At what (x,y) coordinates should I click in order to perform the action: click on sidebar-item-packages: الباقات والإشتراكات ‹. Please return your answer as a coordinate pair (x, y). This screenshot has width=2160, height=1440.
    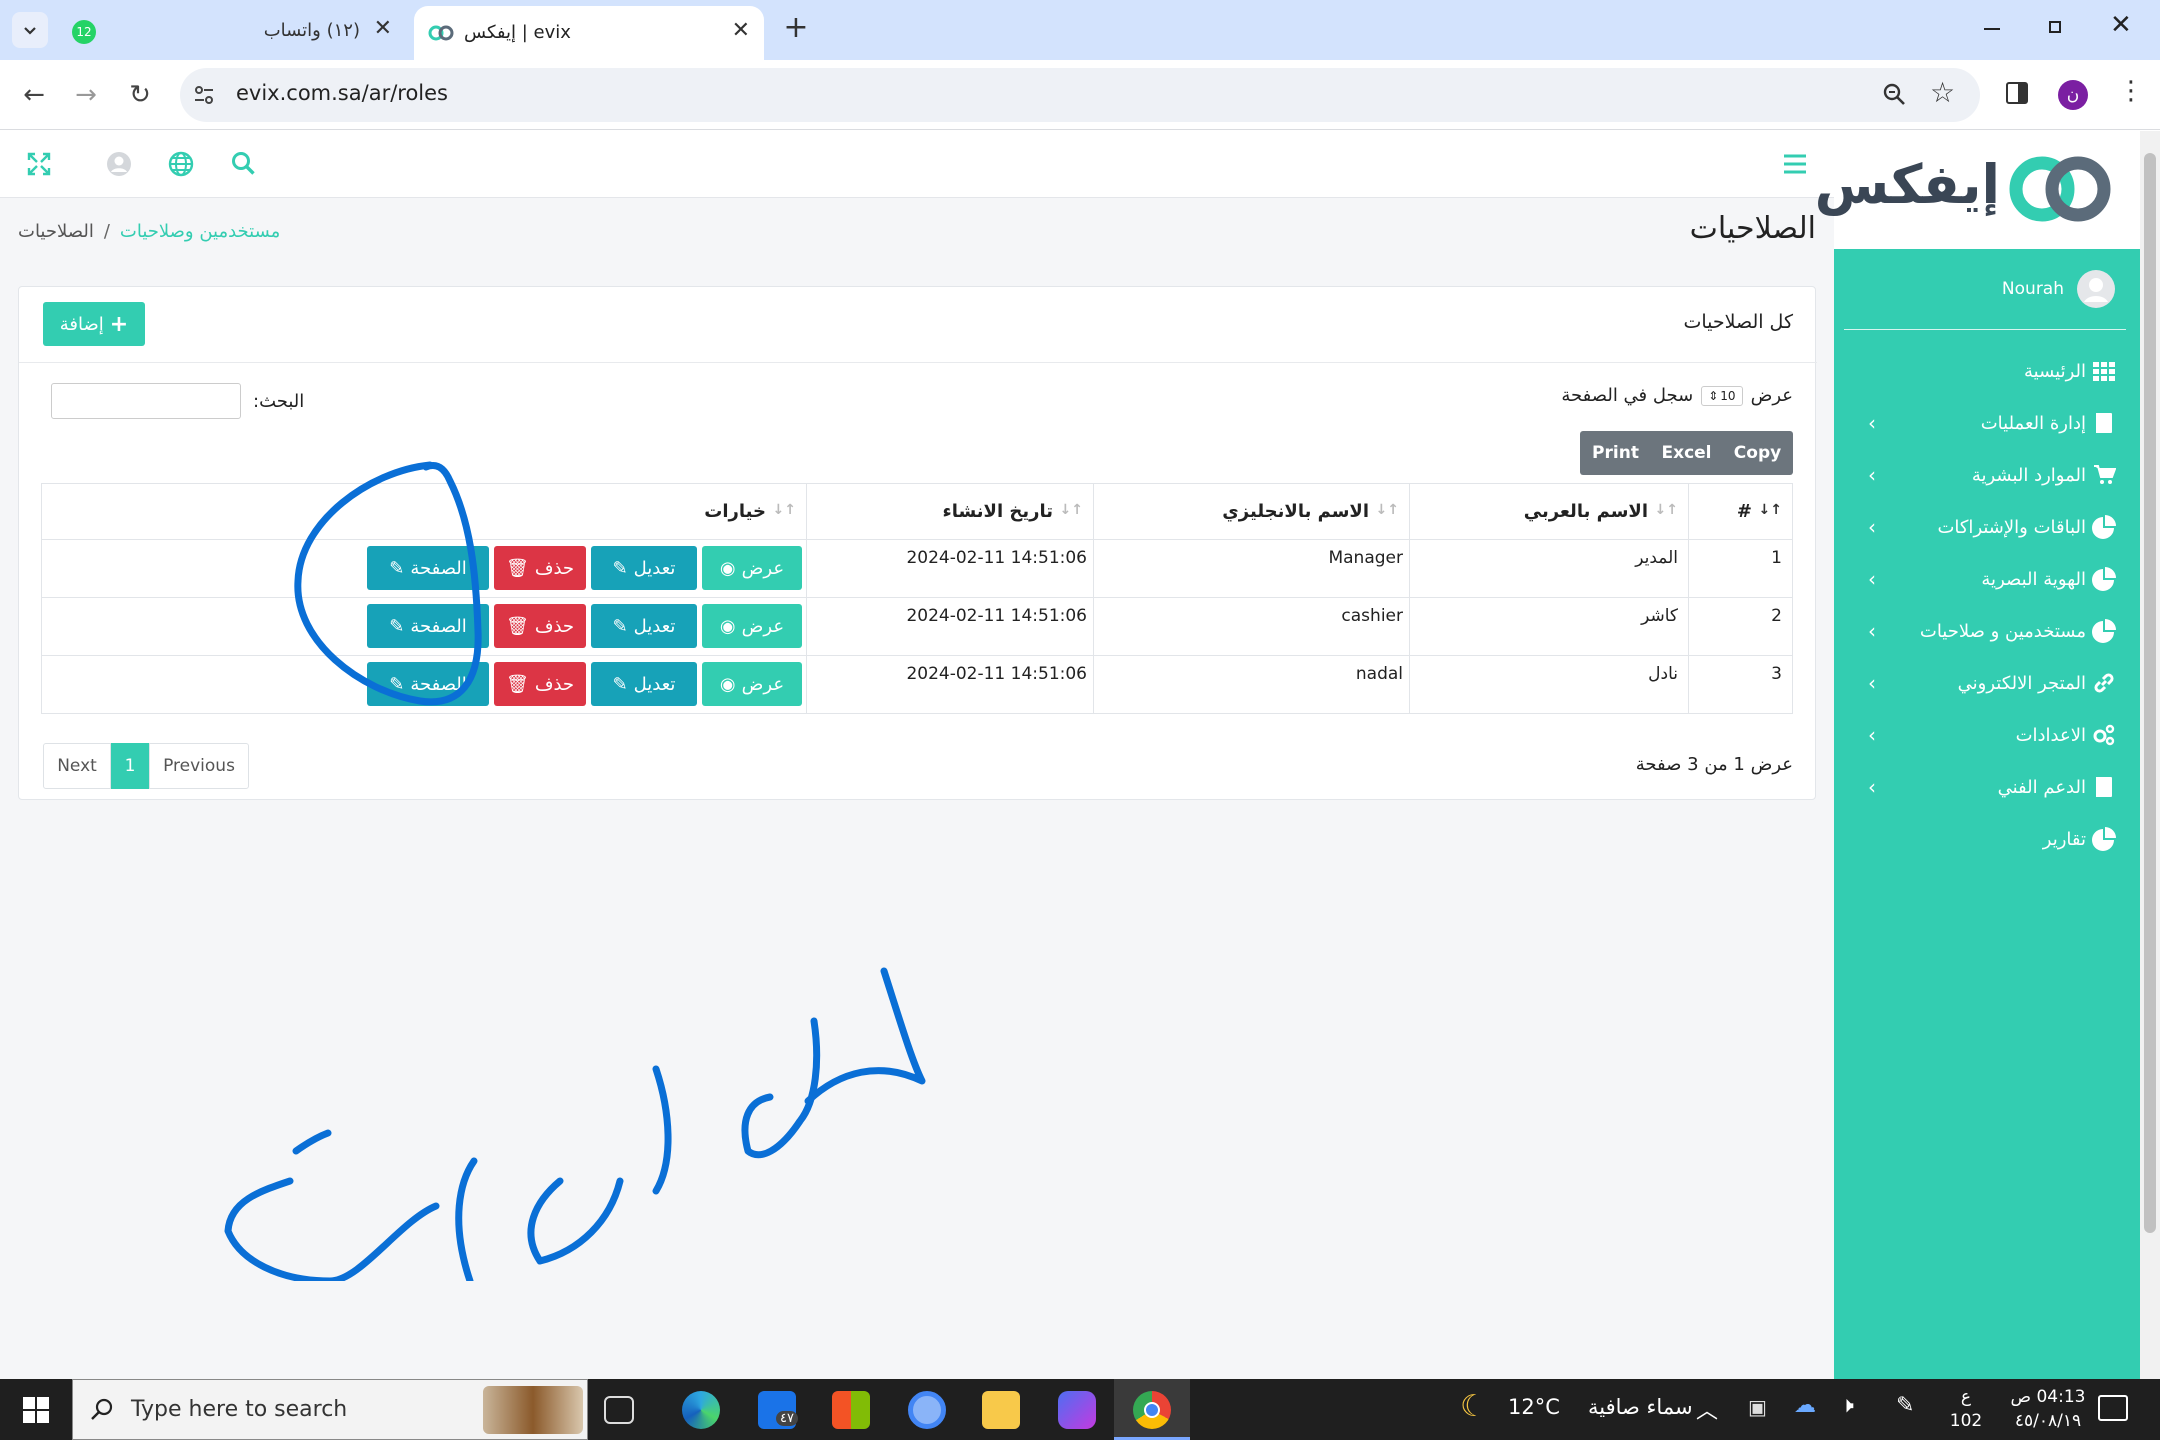
    Looking at the image, I should click on (1987, 527).